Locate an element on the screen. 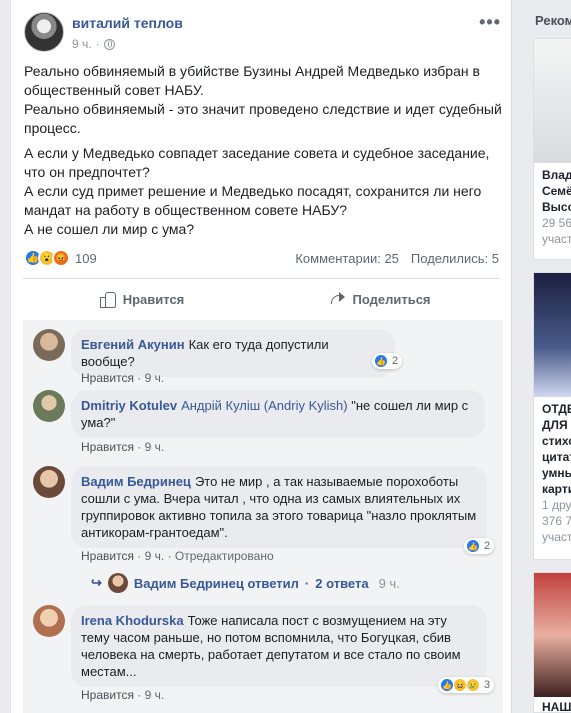 The image size is (571, 713). reply-label: Вадим Бедринец ответил is located at coordinates (216, 583).